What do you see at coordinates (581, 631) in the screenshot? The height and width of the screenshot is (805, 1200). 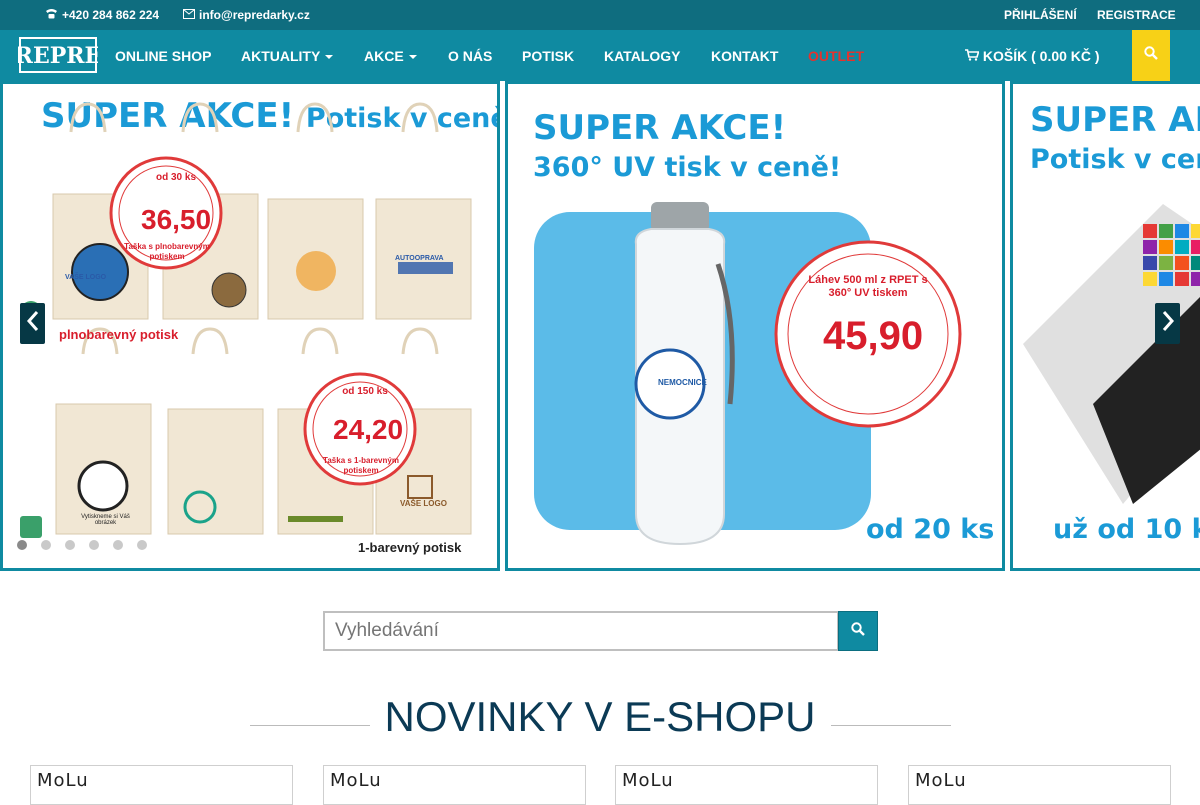 I see `search-input` at bounding box center [581, 631].